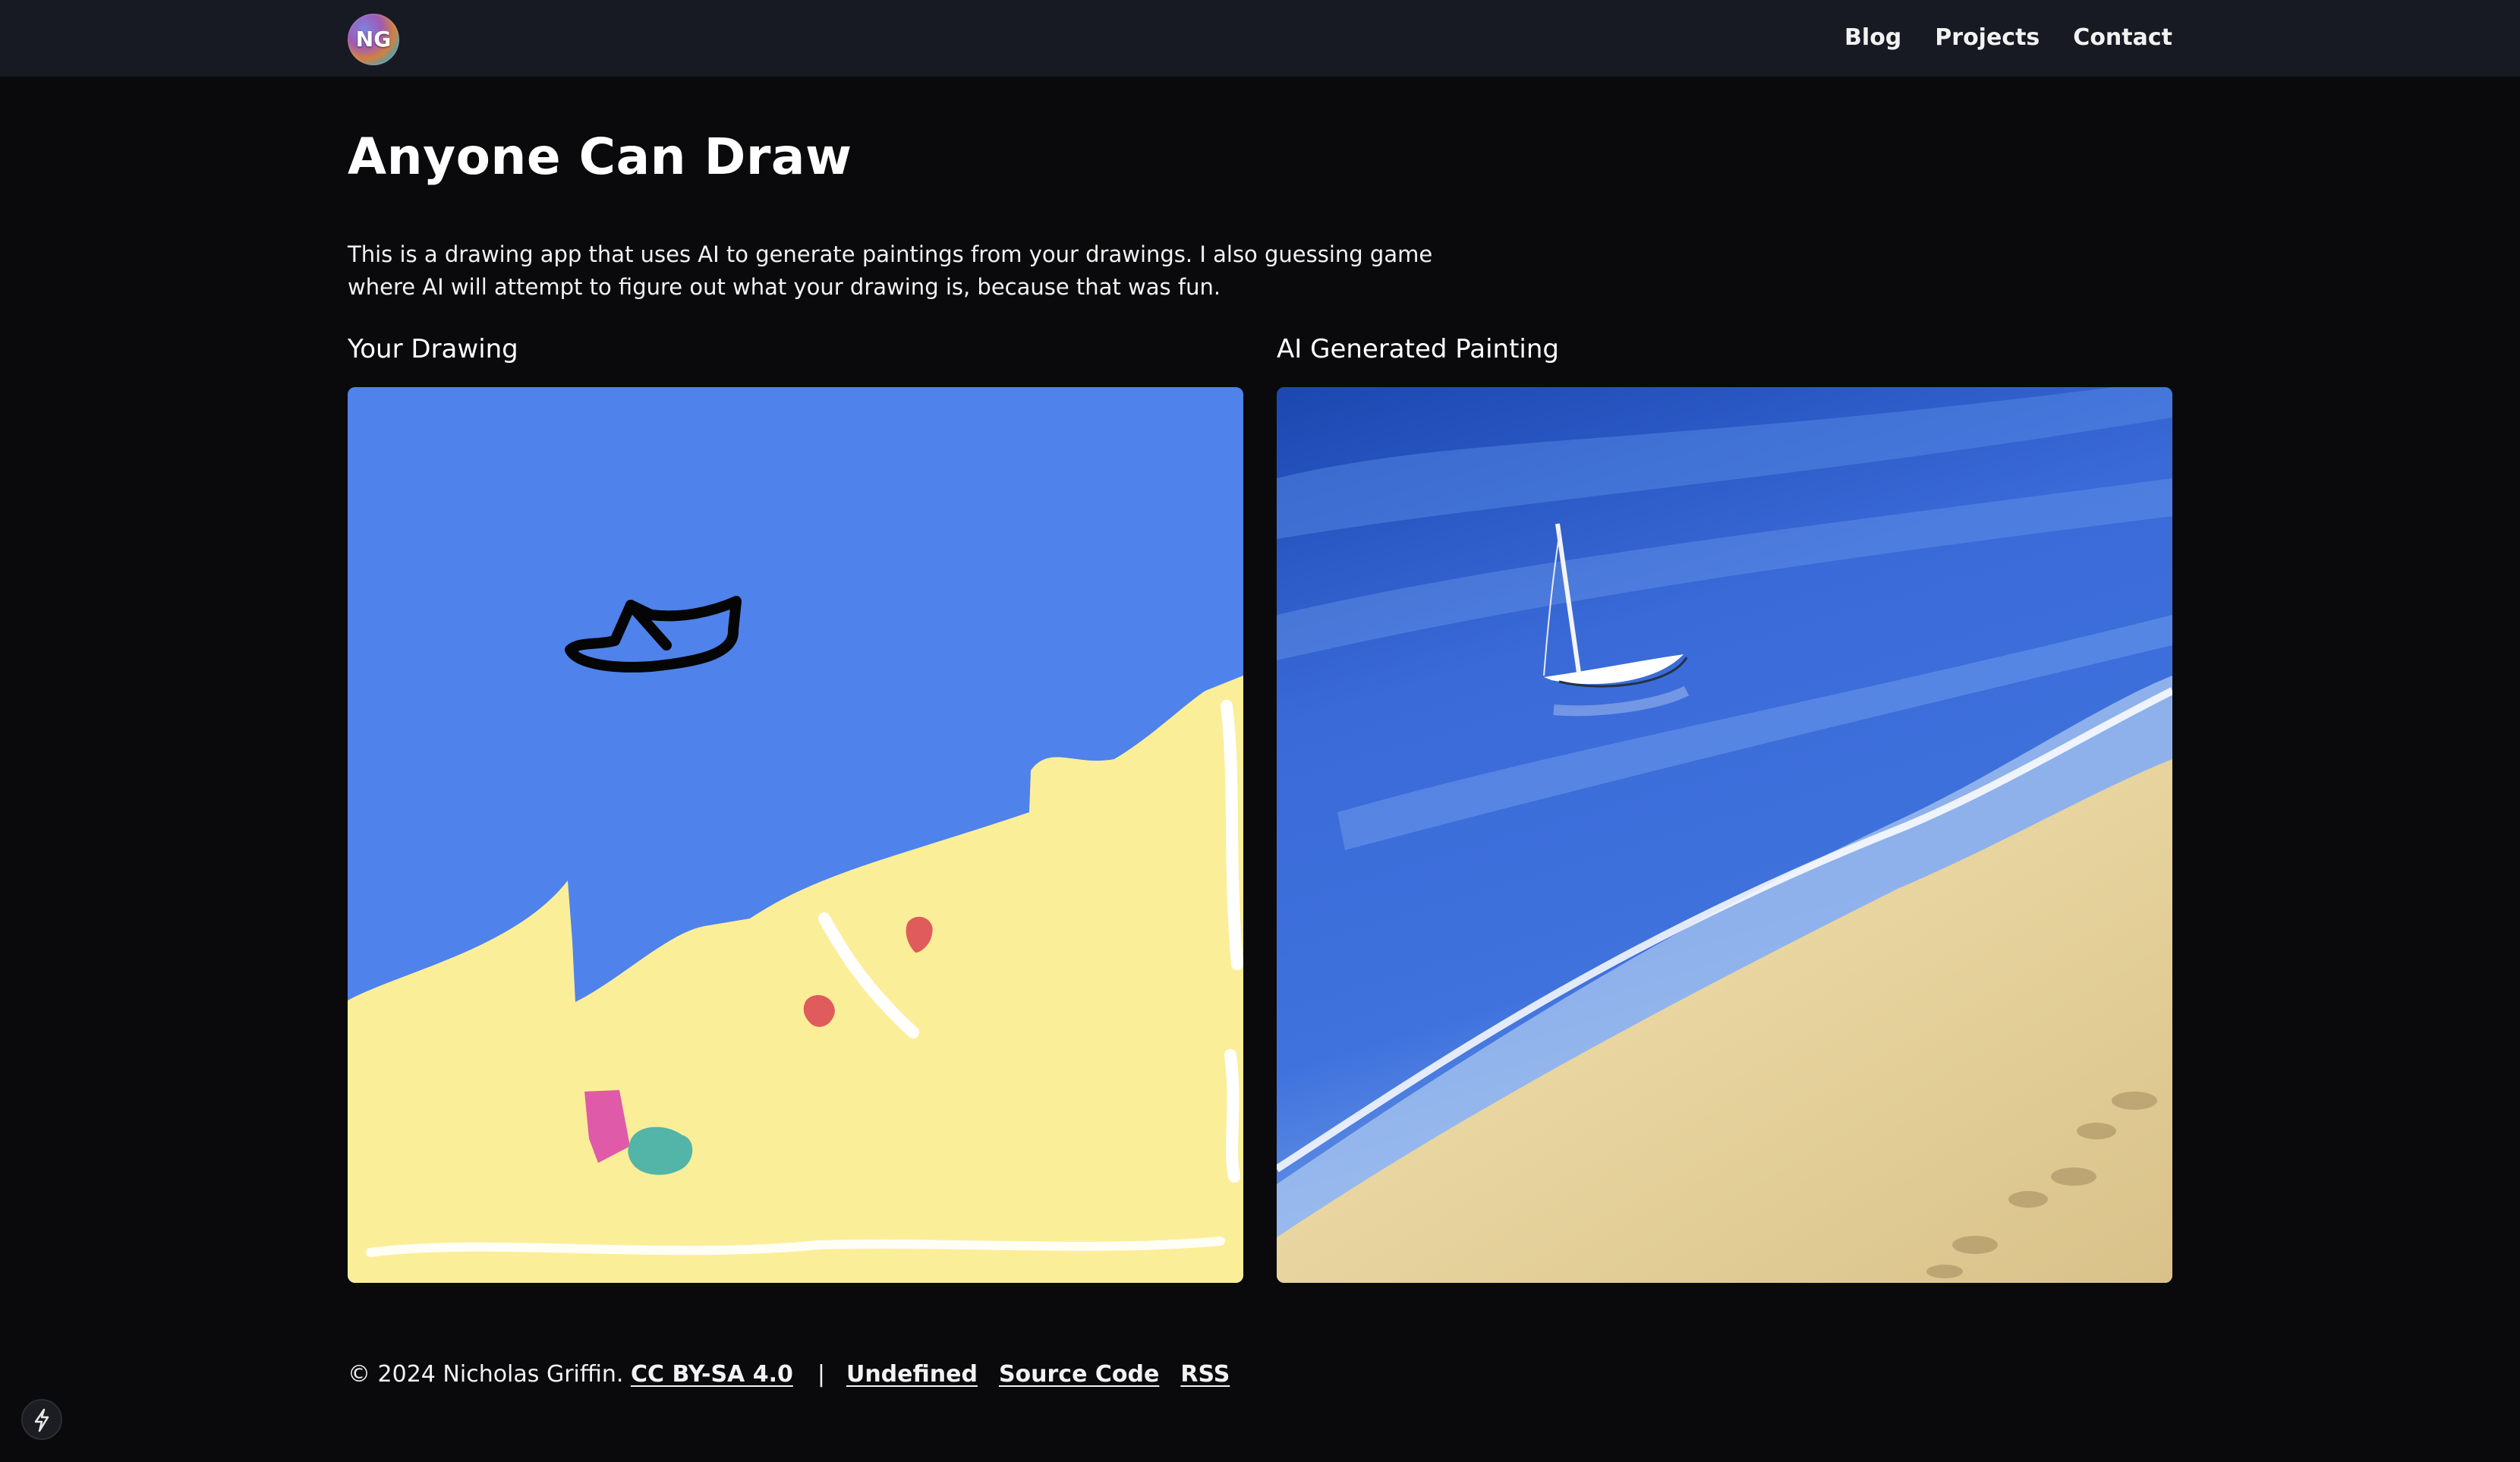 The height and width of the screenshot is (1462, 2520). Describe the element at coordinates (1079, 1374) in the screenshot. I see `footer-link-source-code: Source Code` at that location.